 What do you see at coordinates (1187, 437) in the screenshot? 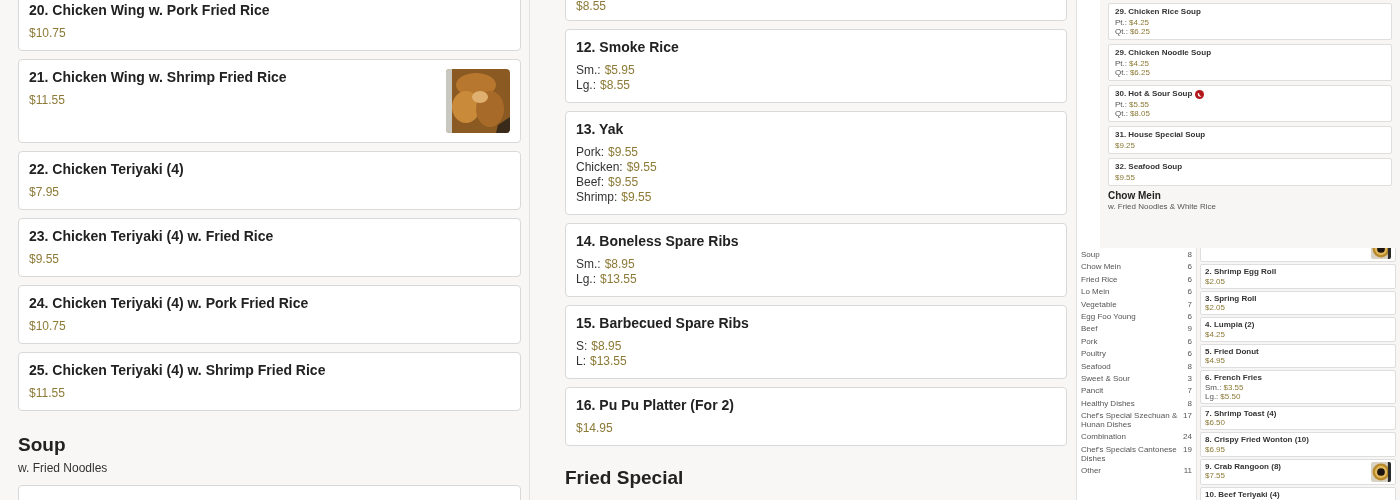
I see `category-count: 24` at bounding box center [1187, 437].